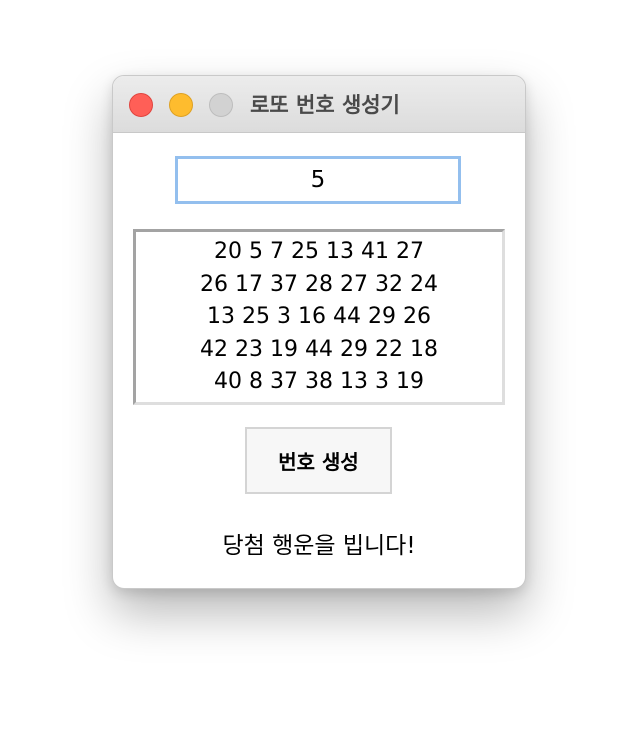 This screenshot has width=636, height=736. Describe the element at coordinates (319, 546) in the screenshot. I see `status-message: 당첨 행운을 빕니다!` at that location.